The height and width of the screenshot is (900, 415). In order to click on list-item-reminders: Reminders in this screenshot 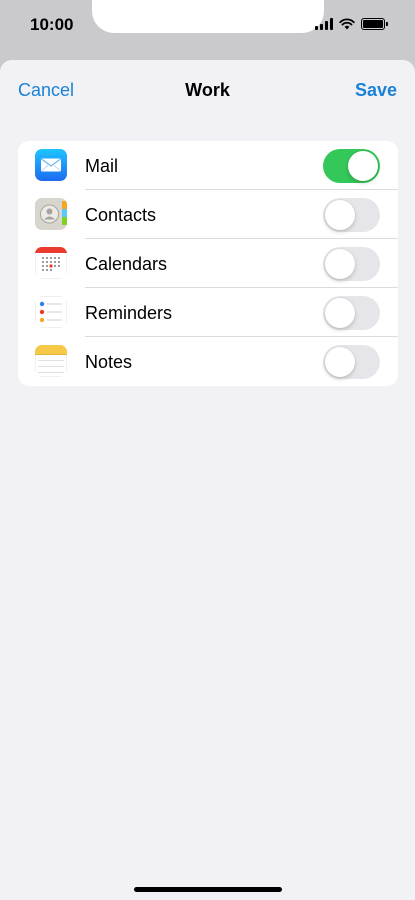, I will do `click(208, 312)`.